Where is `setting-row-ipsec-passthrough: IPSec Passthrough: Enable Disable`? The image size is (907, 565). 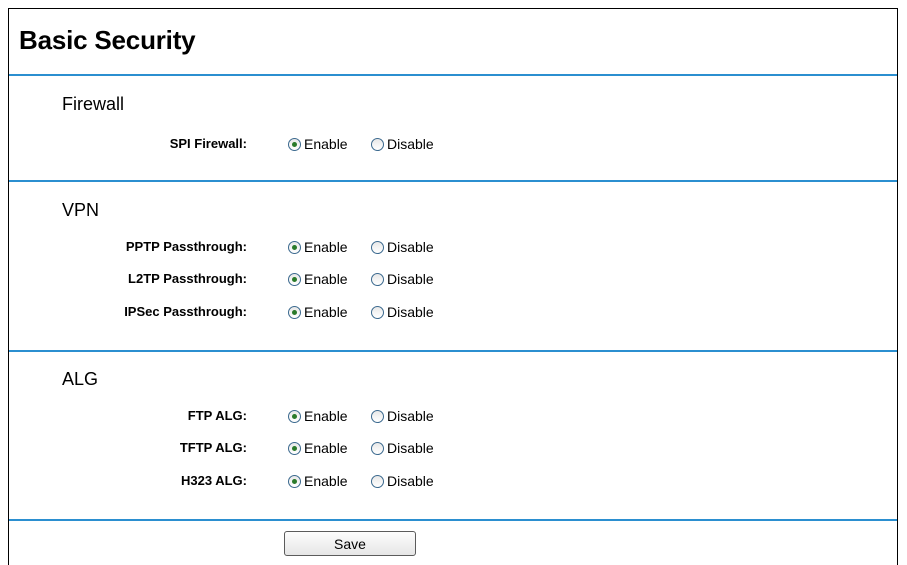 setting-row-ipsec-passthrough: IPSec Passthrough: Enable Disable is located at coordinates (453, 312).